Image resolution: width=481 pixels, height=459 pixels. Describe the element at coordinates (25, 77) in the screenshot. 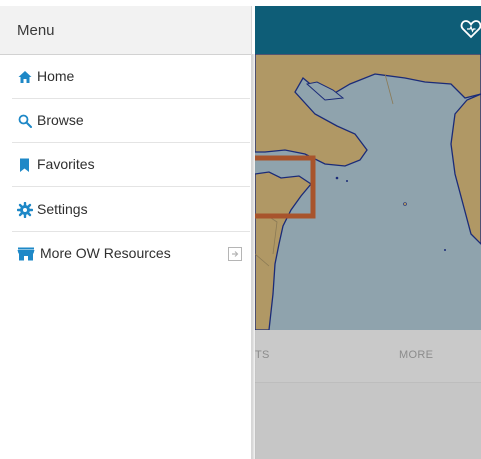

I see `home-icon` at that location.